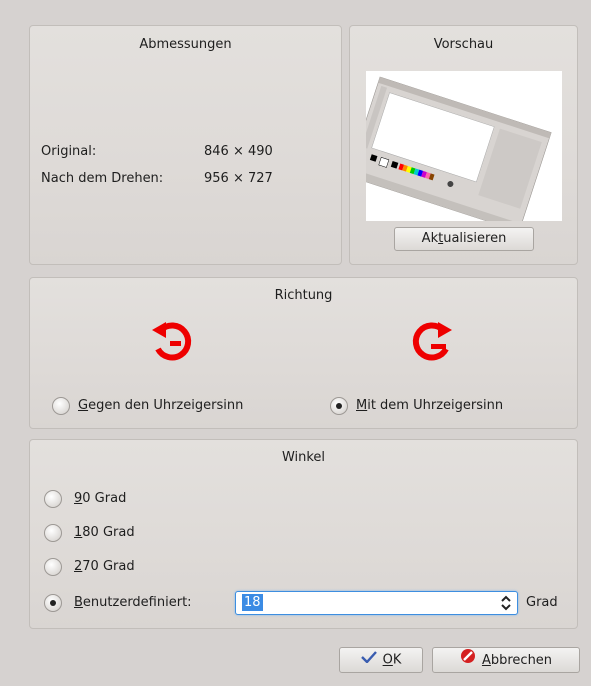 The height and width of the screenshot is (686, 591). I want to click on ok-button: OK, so click(381, 660).